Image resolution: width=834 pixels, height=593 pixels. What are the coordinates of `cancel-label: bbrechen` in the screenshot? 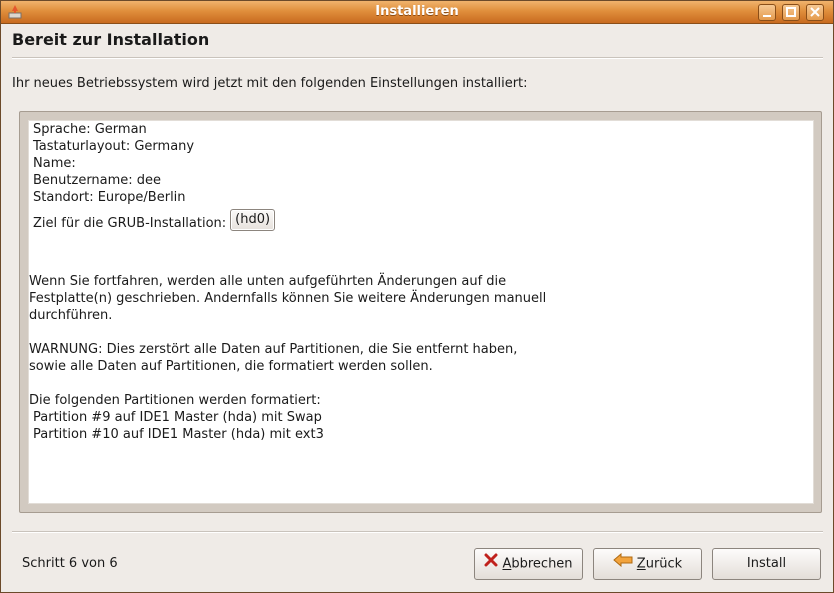 It's located at (542, 564).